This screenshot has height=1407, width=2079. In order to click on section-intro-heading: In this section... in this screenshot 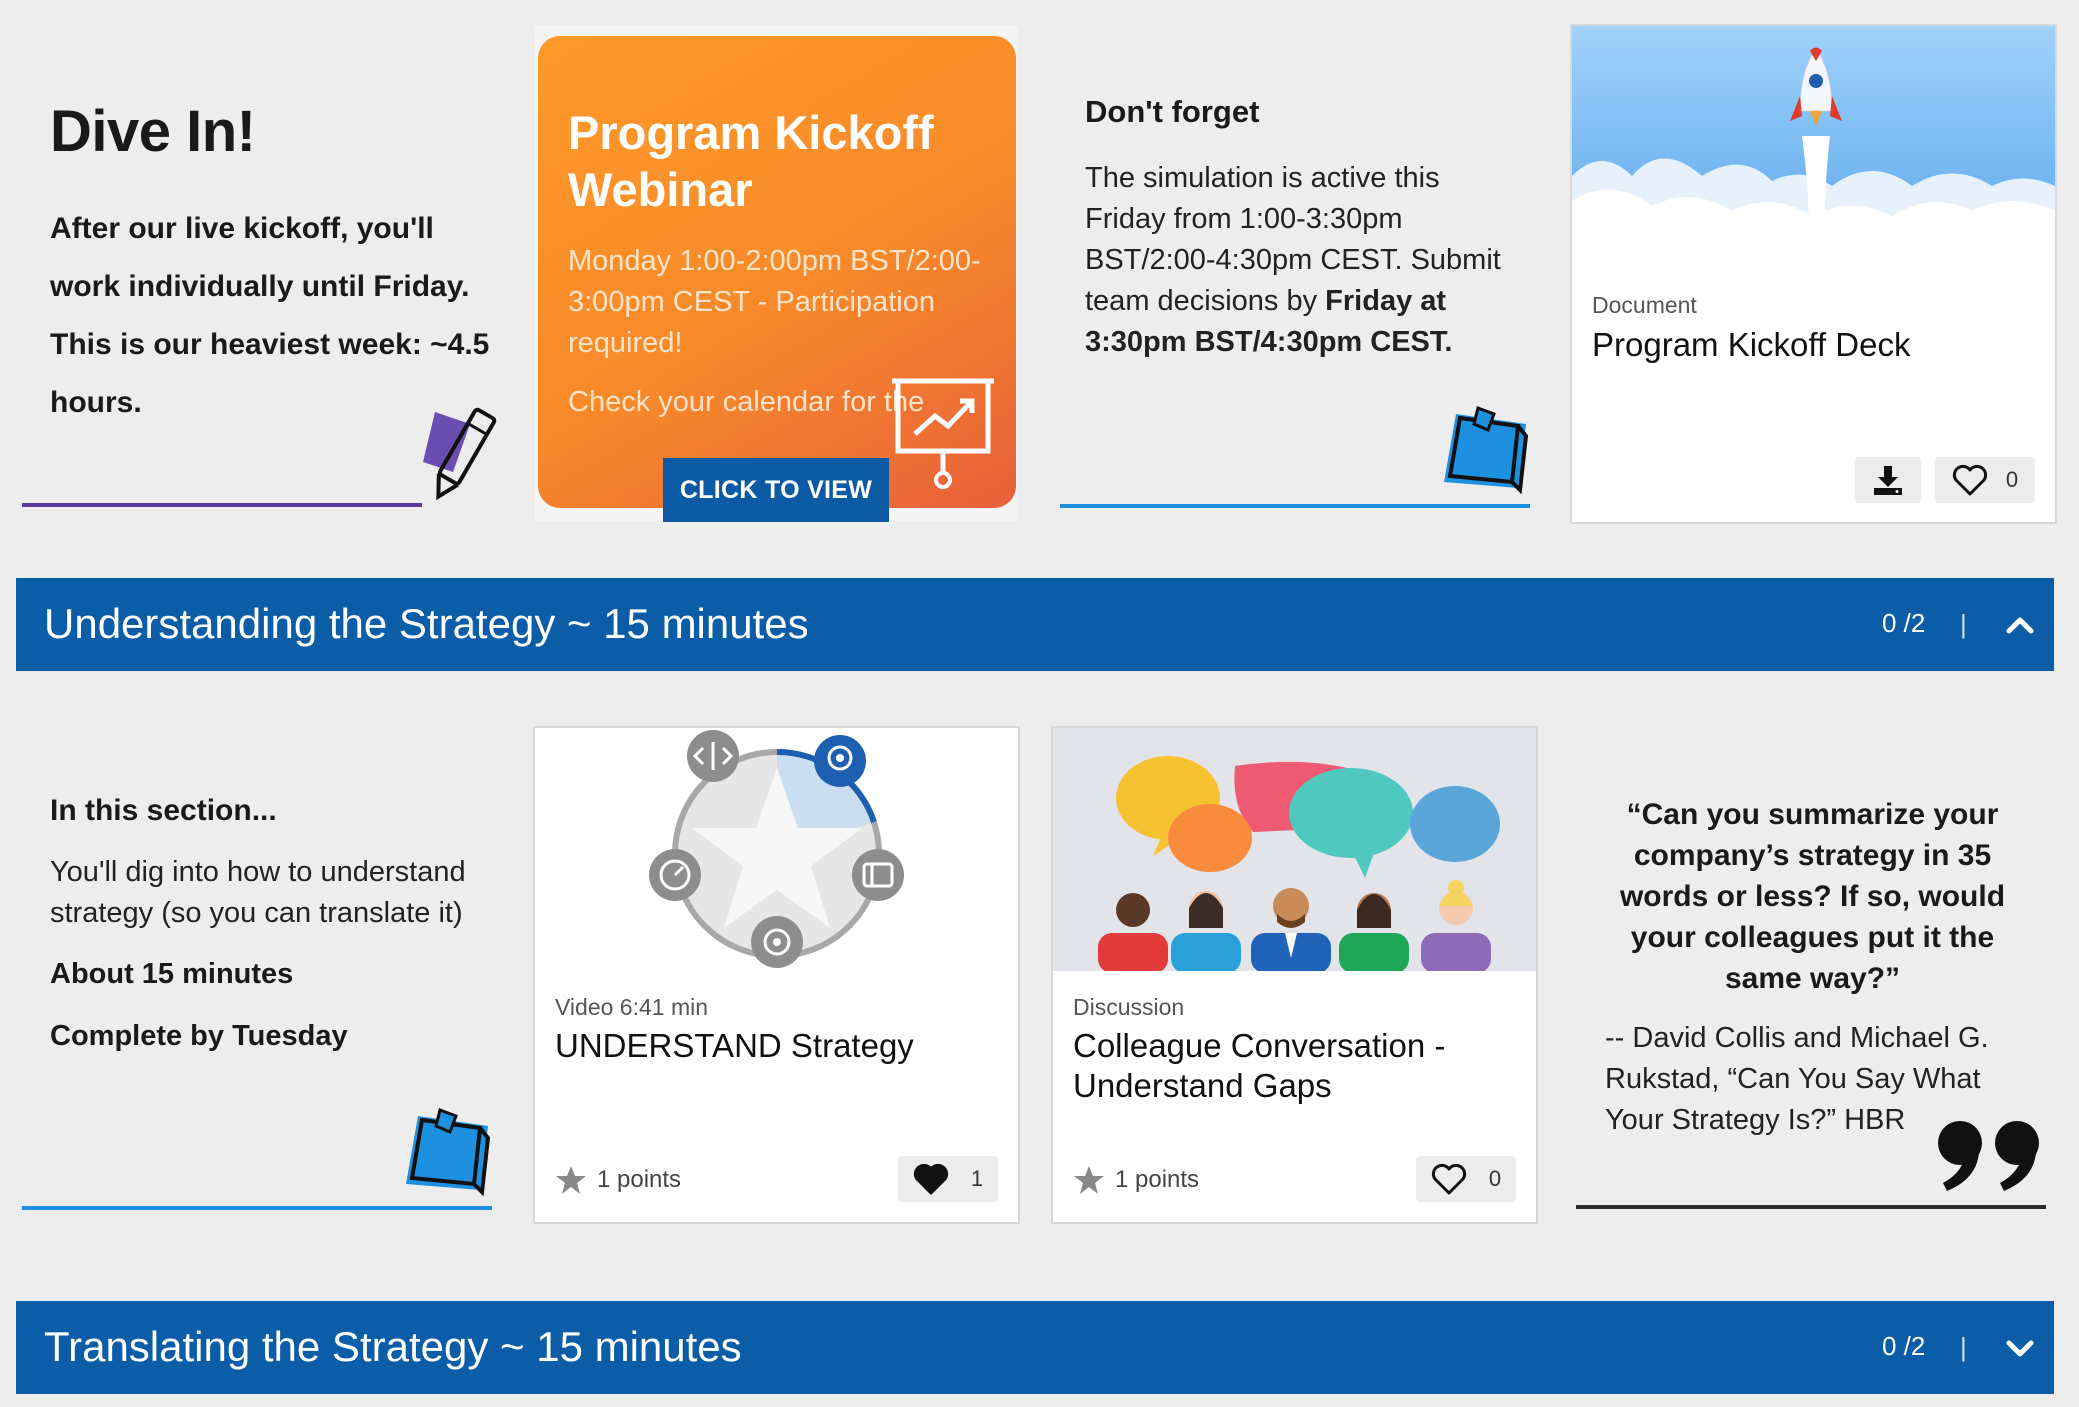, I will do `click(163, 810)`.